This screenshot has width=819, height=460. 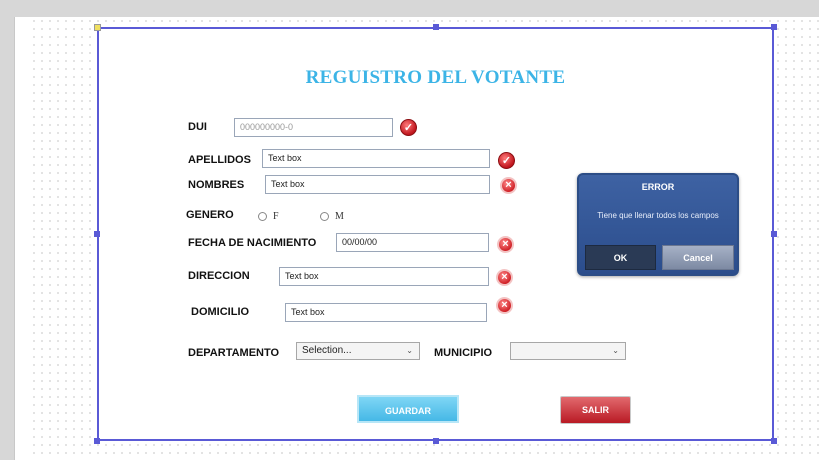 I want to click on resize-handle-bottom, so click(x=436, y=441).